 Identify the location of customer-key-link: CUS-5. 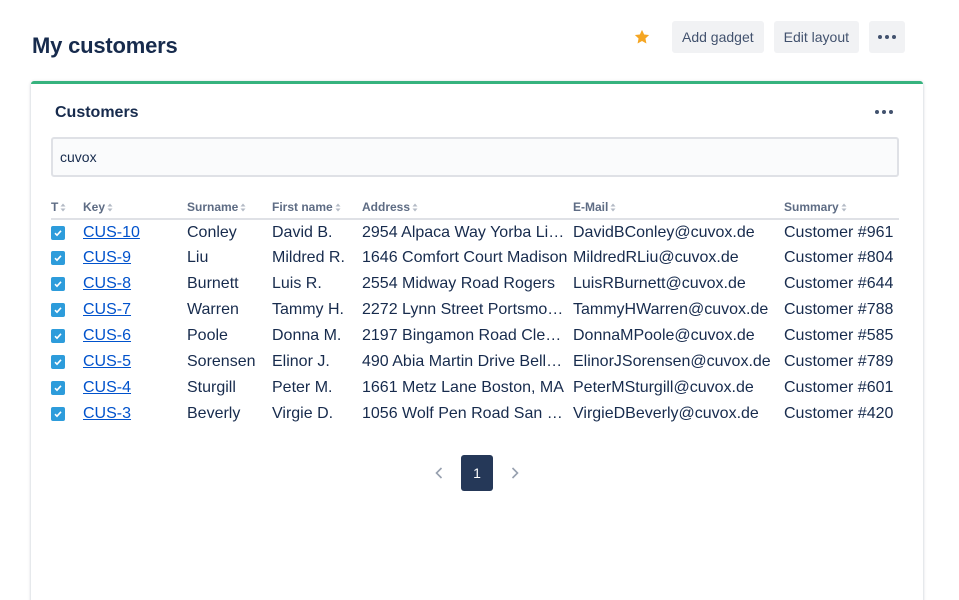
(107, 361).